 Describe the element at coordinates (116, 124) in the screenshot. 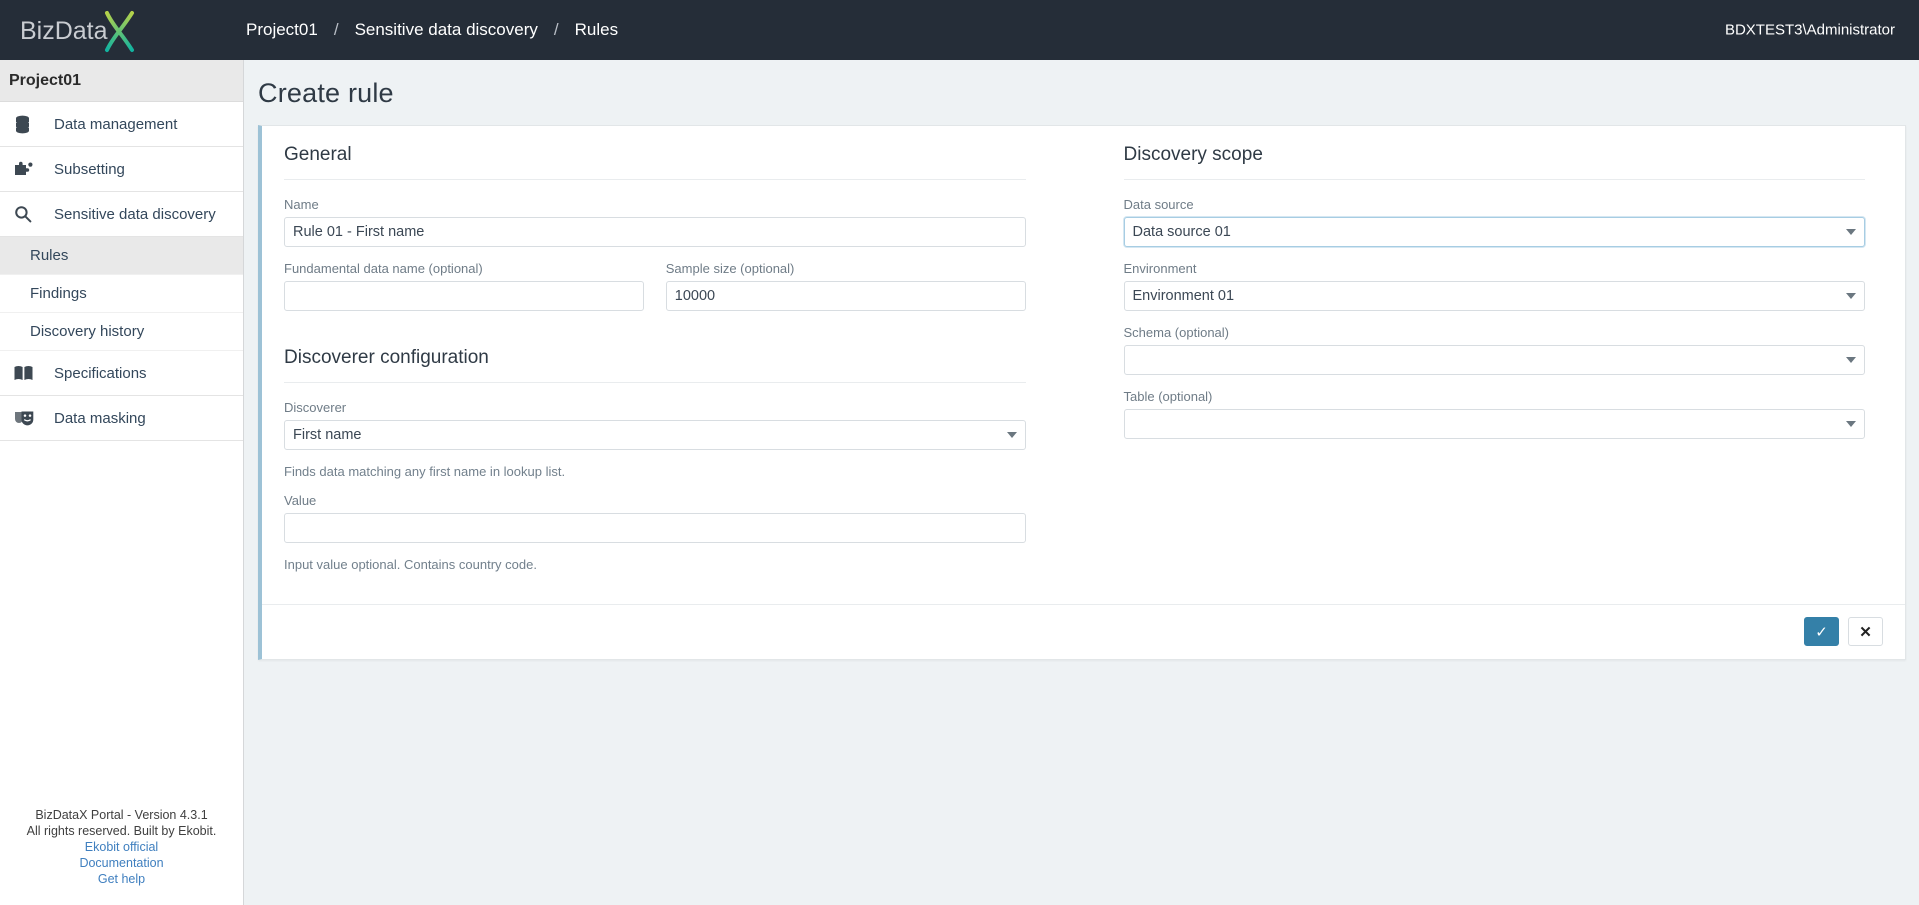

I see `sidebar-item-label: Data management` at that location.